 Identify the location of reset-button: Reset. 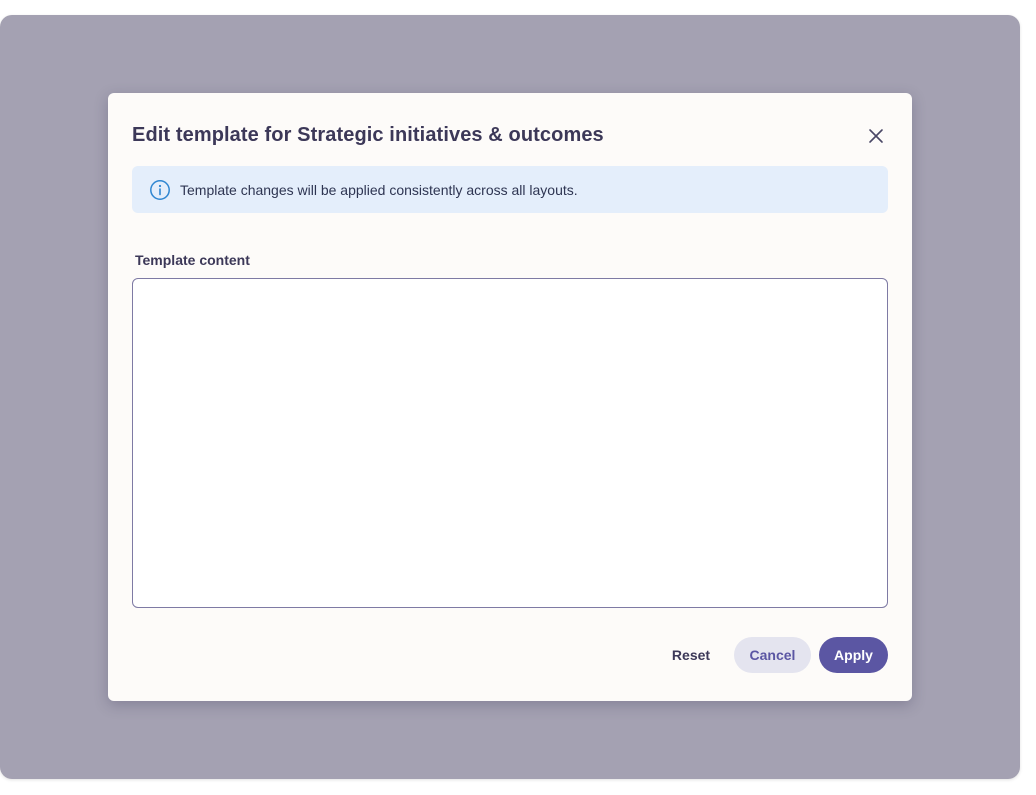
(691, 655).